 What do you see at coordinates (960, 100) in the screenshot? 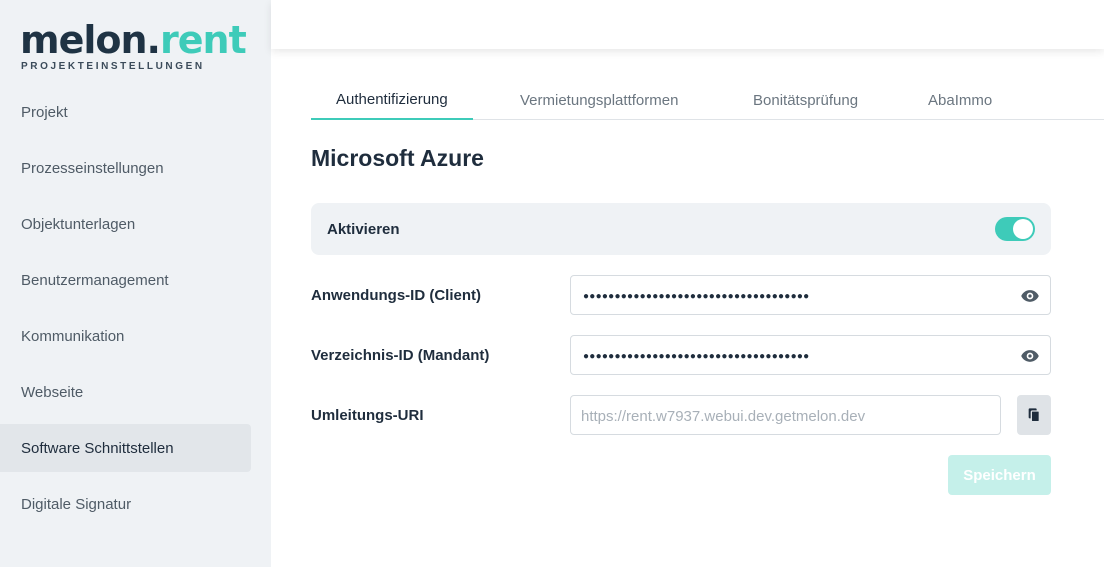
I see `tab-abaimmo: AbaImmo` at bounding box center [960, 100].